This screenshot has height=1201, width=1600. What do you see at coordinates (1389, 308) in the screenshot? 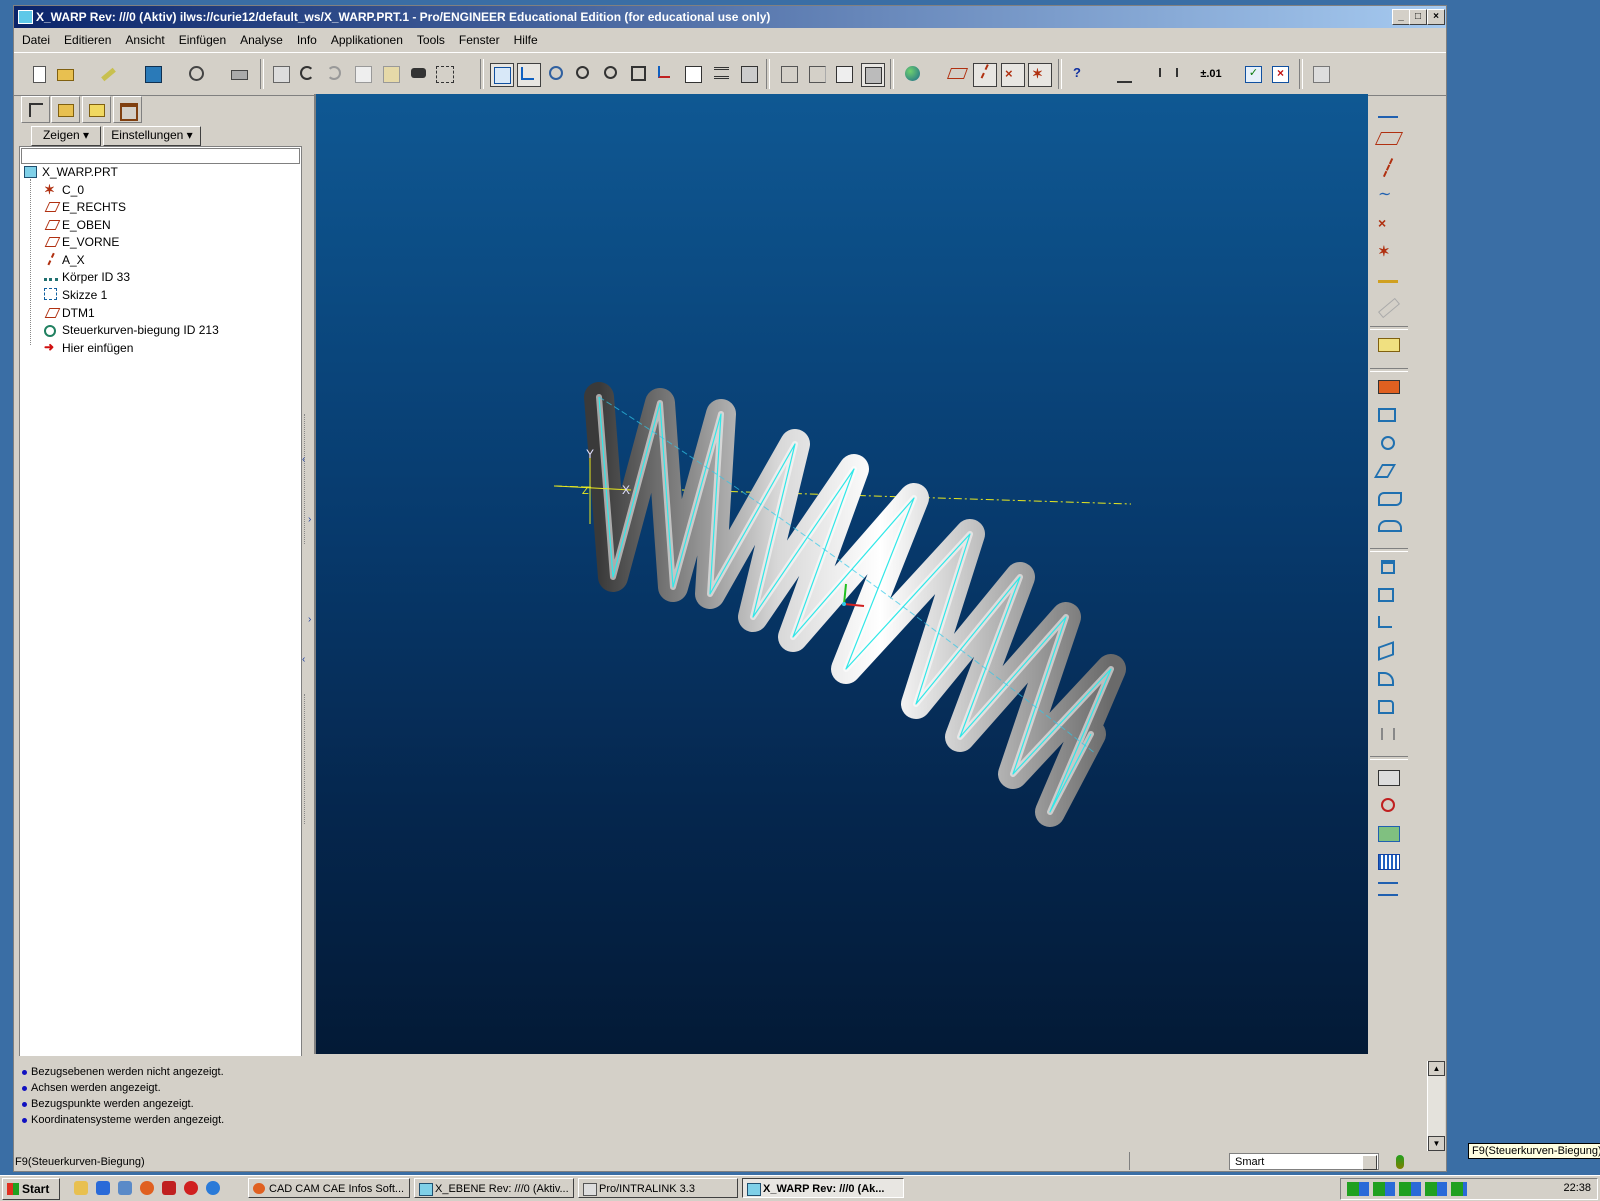
I see `offset-tool-icon` at bounding box center [1389, 308].